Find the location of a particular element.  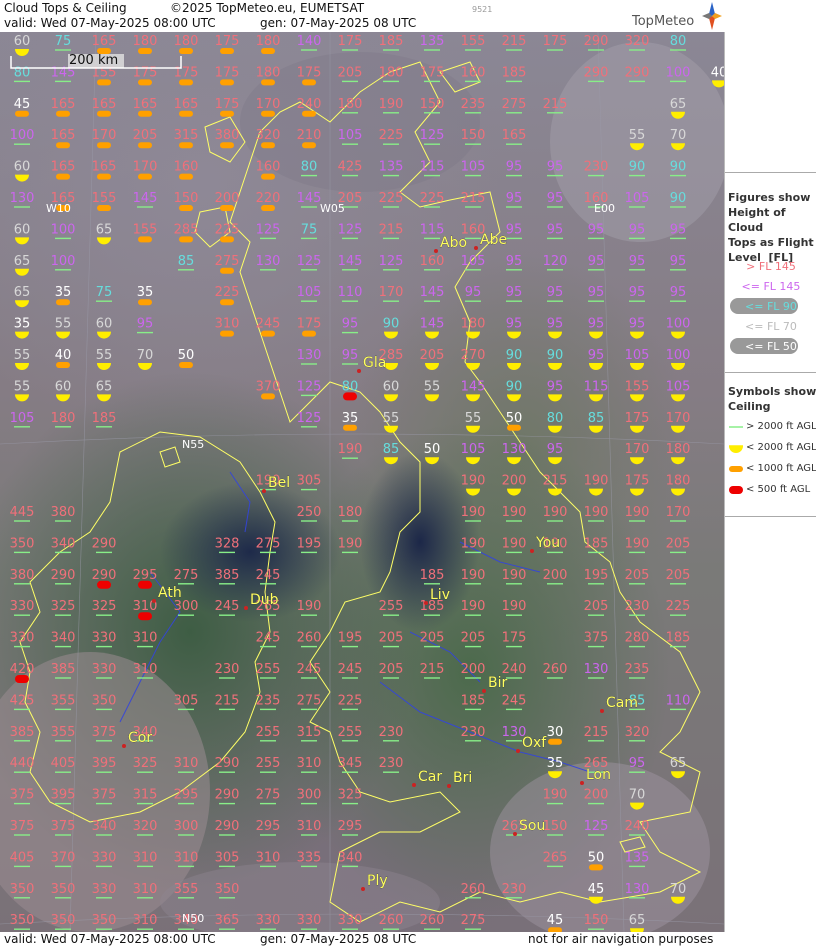

cloud-top-value: 355 is located at coordinates (186, 889).